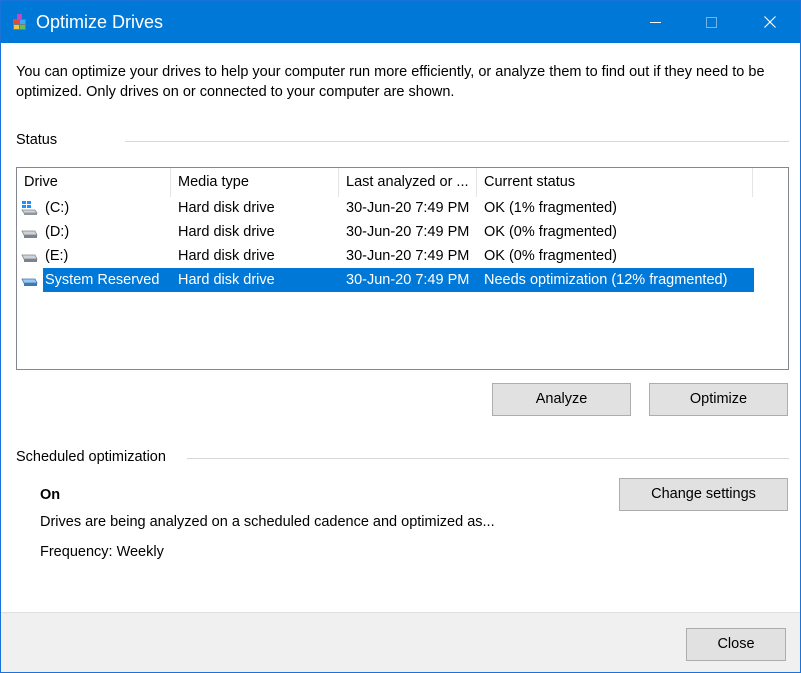  Describe the element at coordinates (457, 141) in the screenshot. I see `status-divider` at that location.